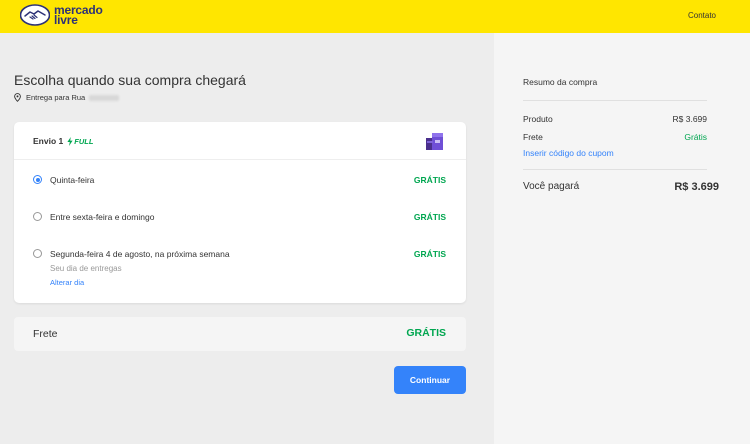 The height and width of the screenshot is (444, 750). Describe the element at coordinates (430, 380) in the screenshot. I see `continue-button: Continuar` at that location.